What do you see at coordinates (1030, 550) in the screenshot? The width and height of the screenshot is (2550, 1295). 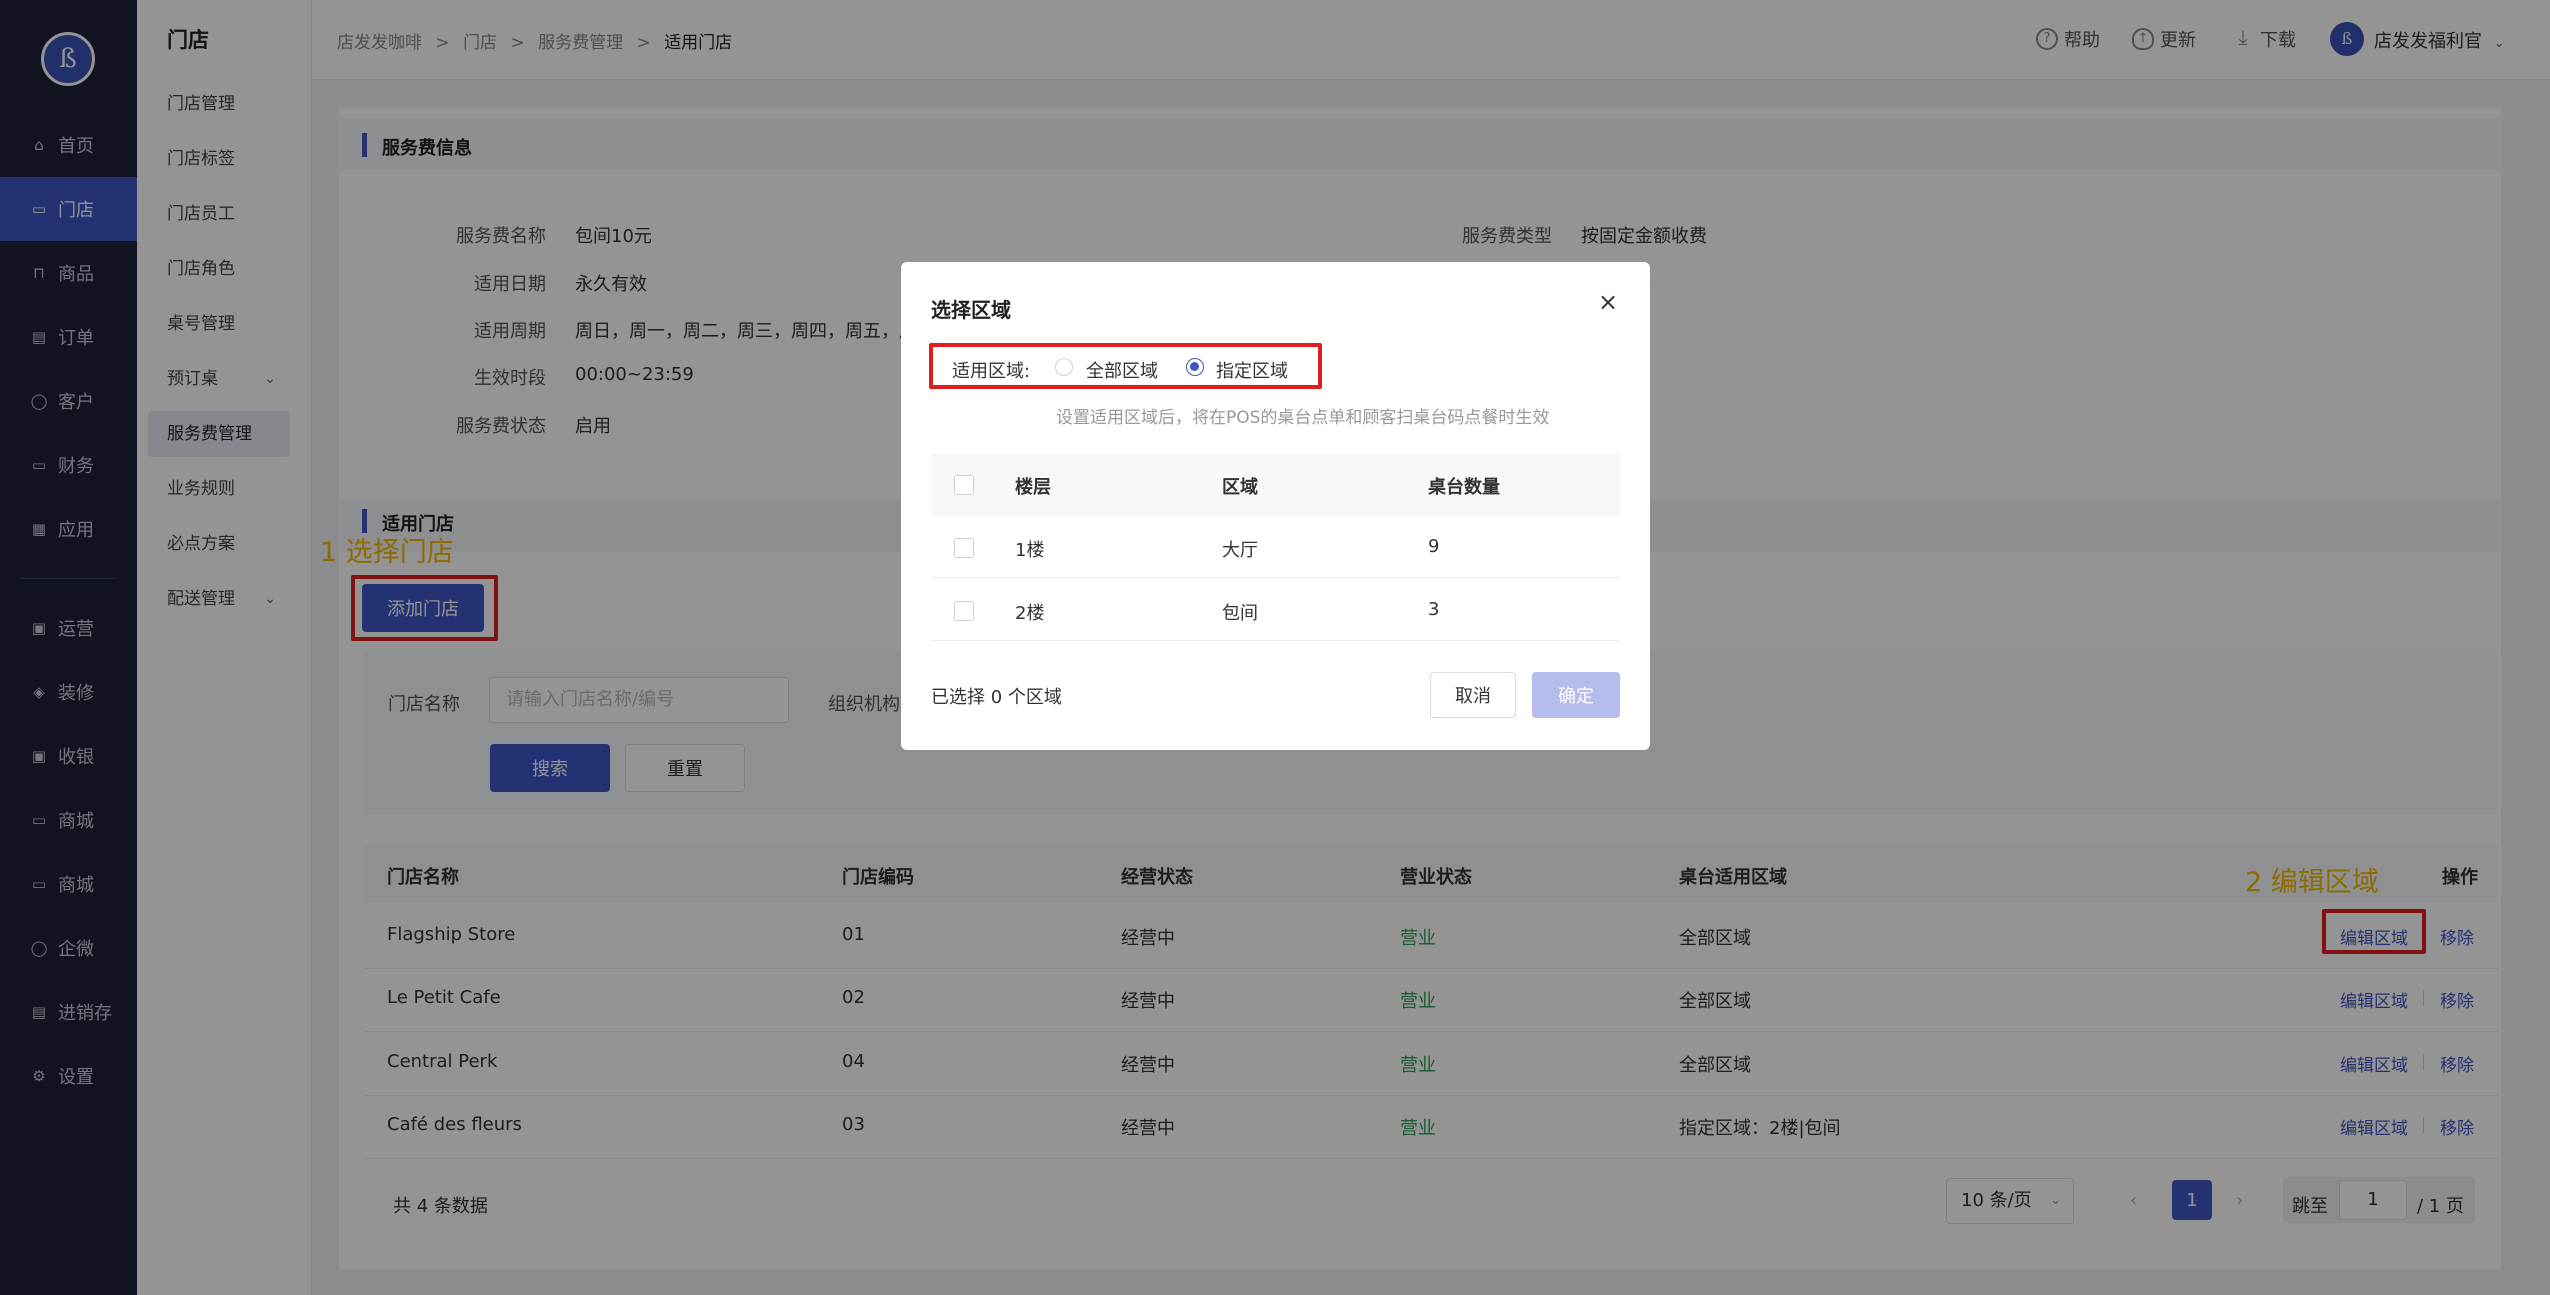 I see `floor-cell: 1楼` at bounding box center [1030, 550].